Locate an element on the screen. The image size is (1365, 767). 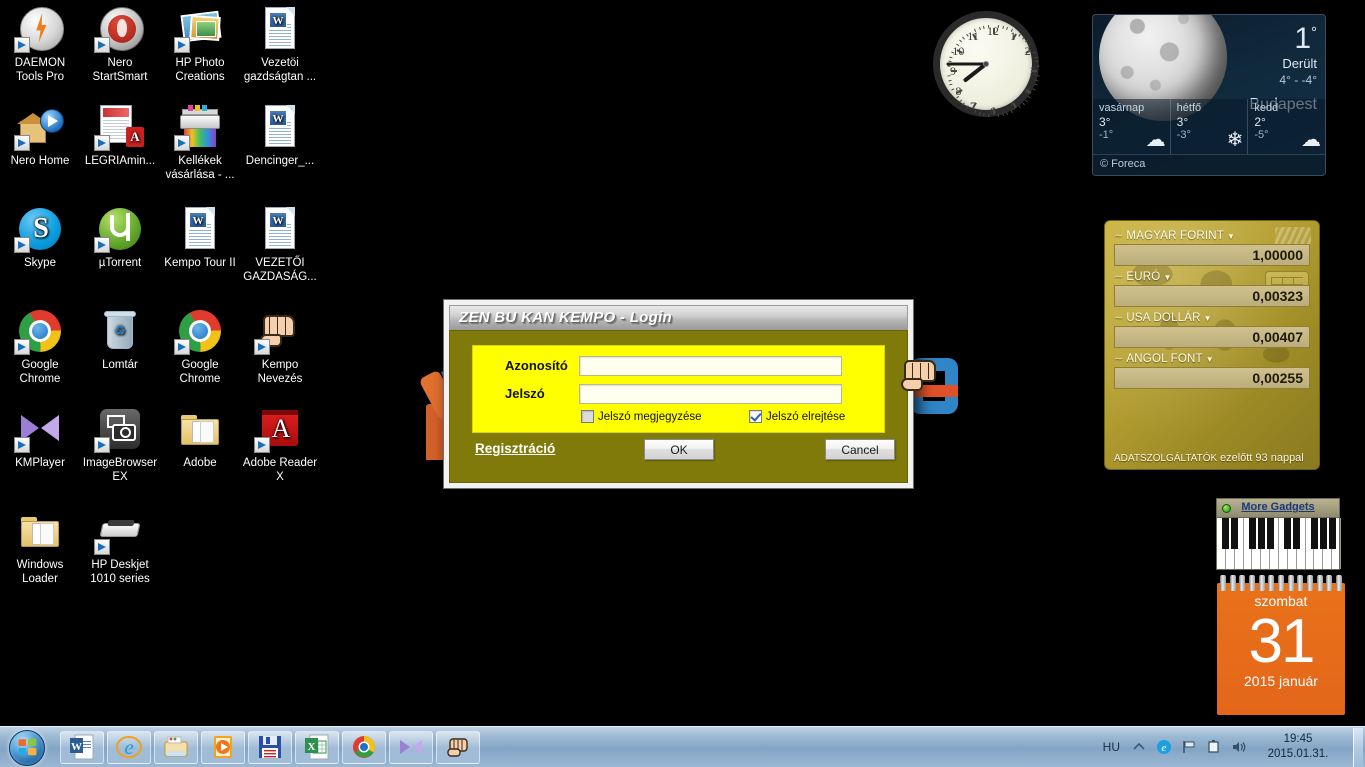
desktop-icon: A Adobe Reader X is located at coordinates (280, 444).